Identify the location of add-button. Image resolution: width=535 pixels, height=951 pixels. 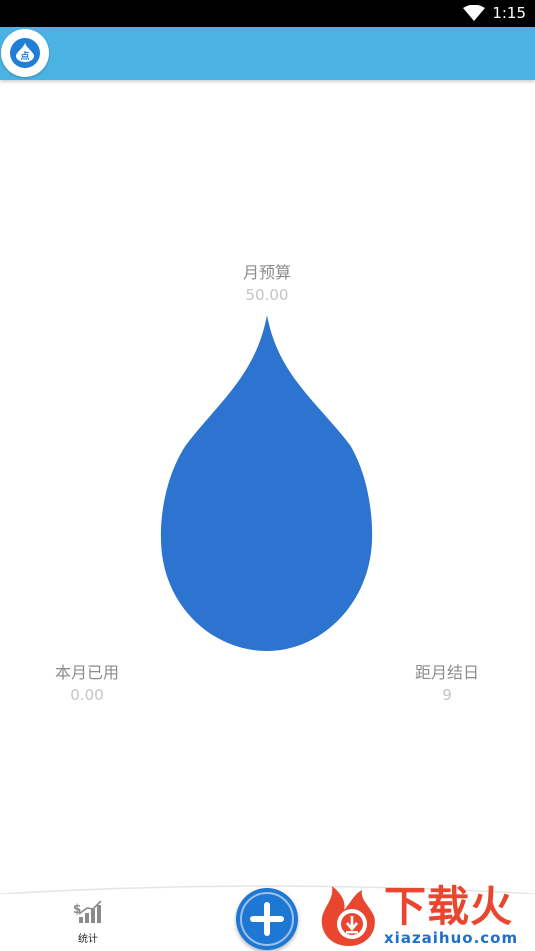
(267, 919).